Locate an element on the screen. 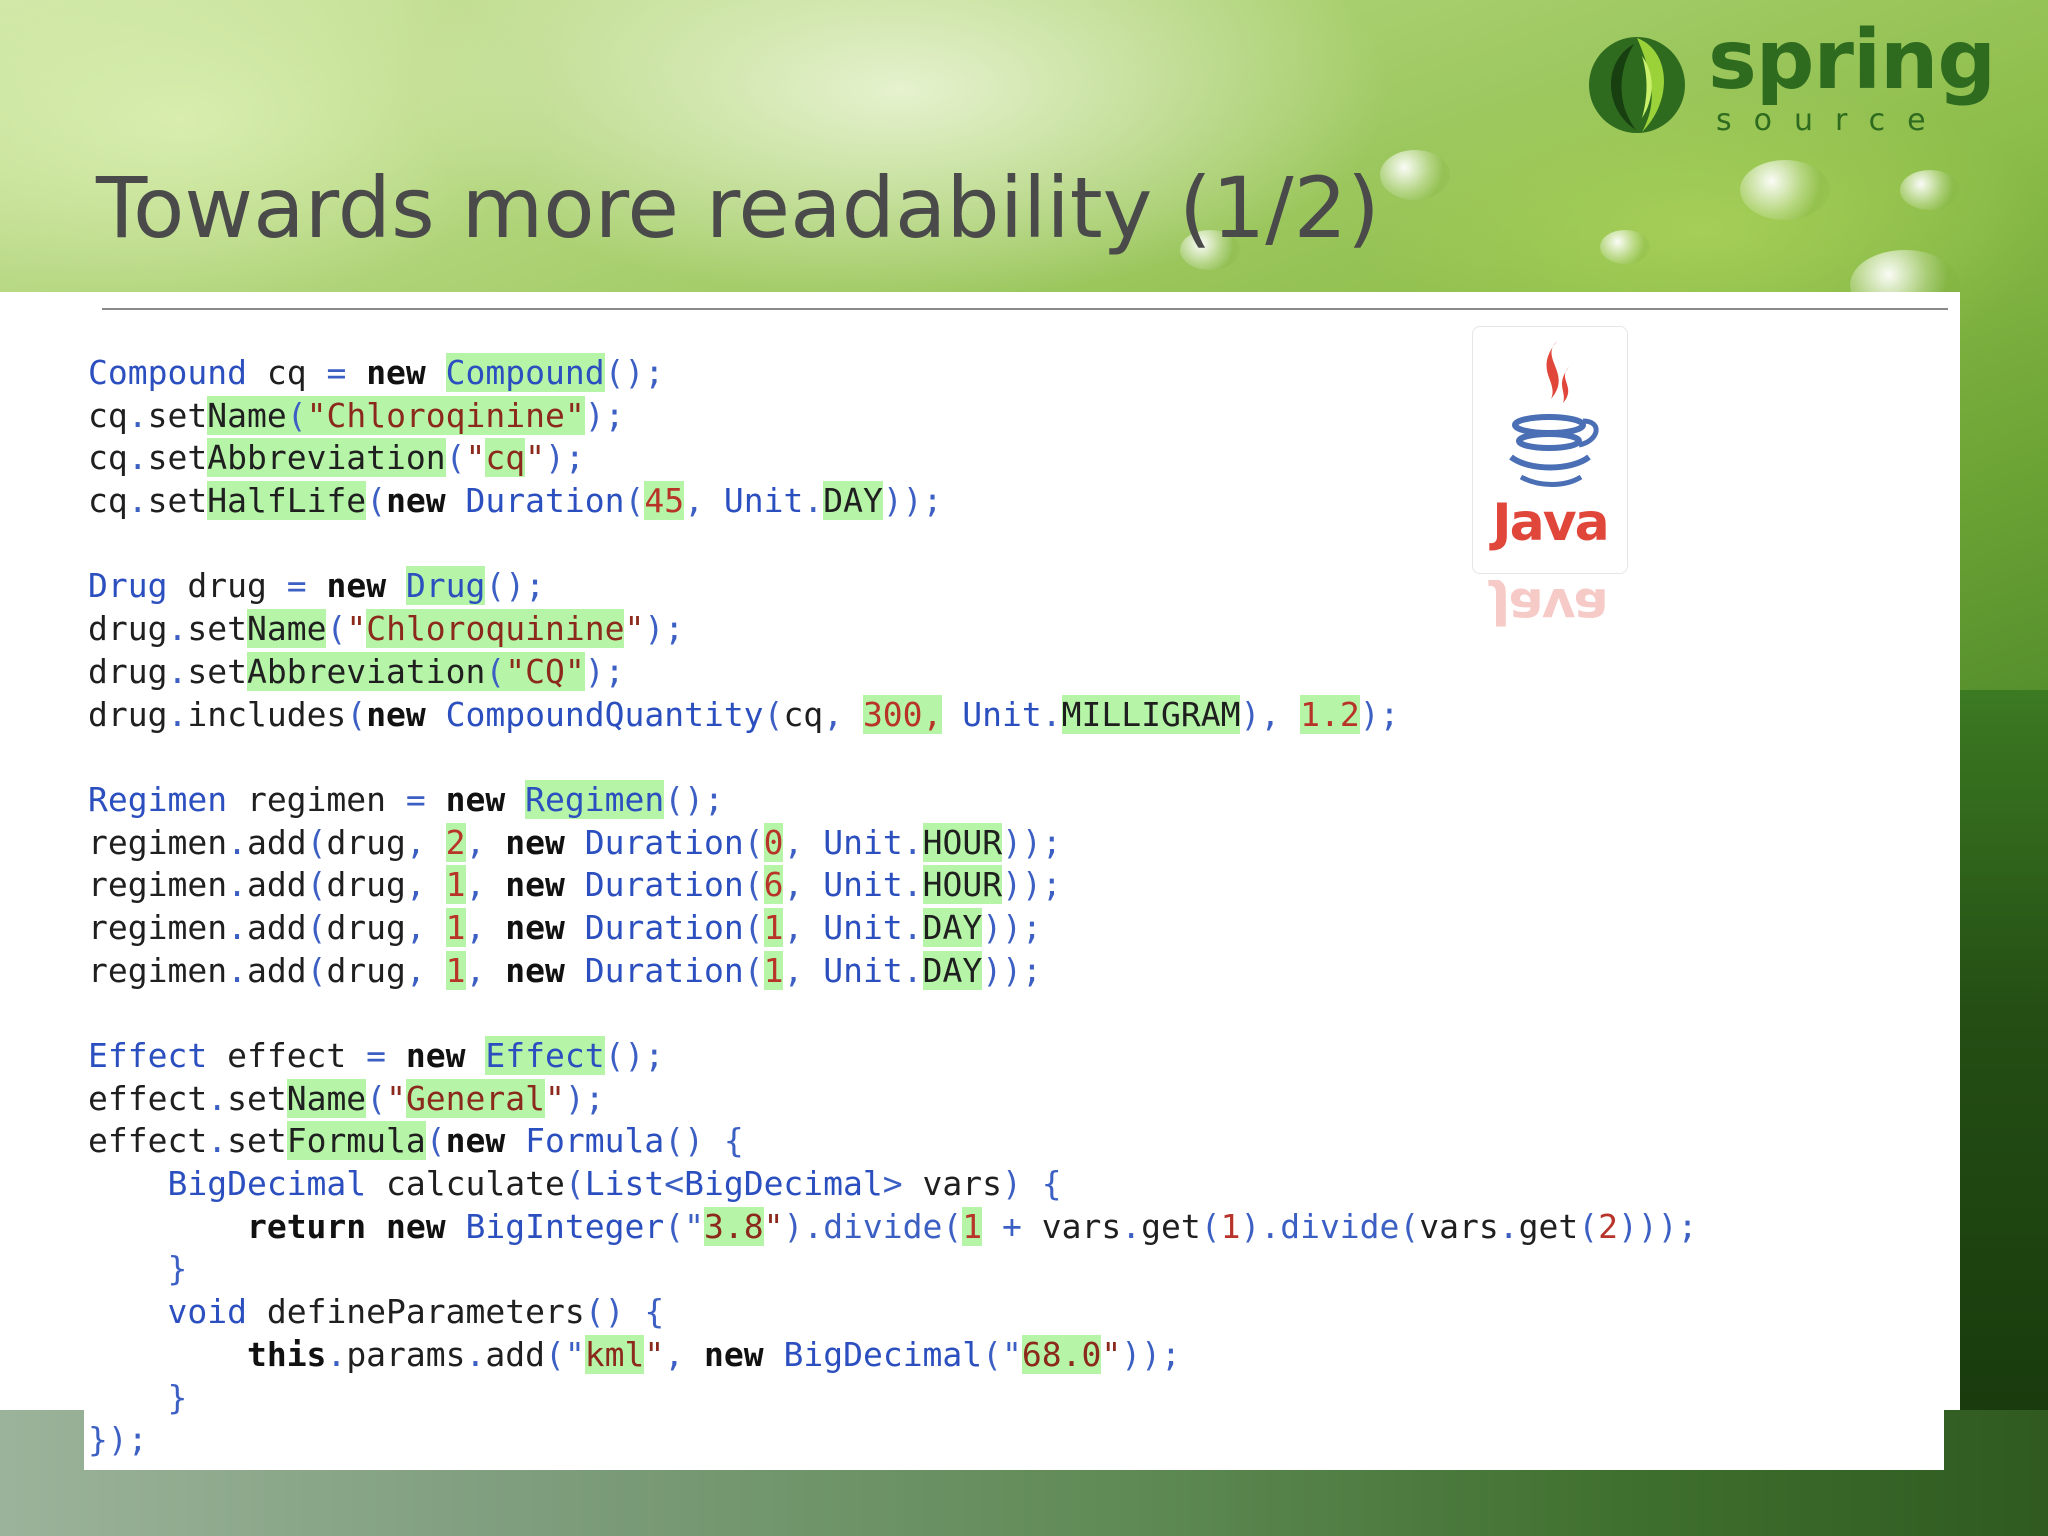 This screenshot has height=1536, width=2048. code-token: ).divide( is located at coordinates (873, 1226).